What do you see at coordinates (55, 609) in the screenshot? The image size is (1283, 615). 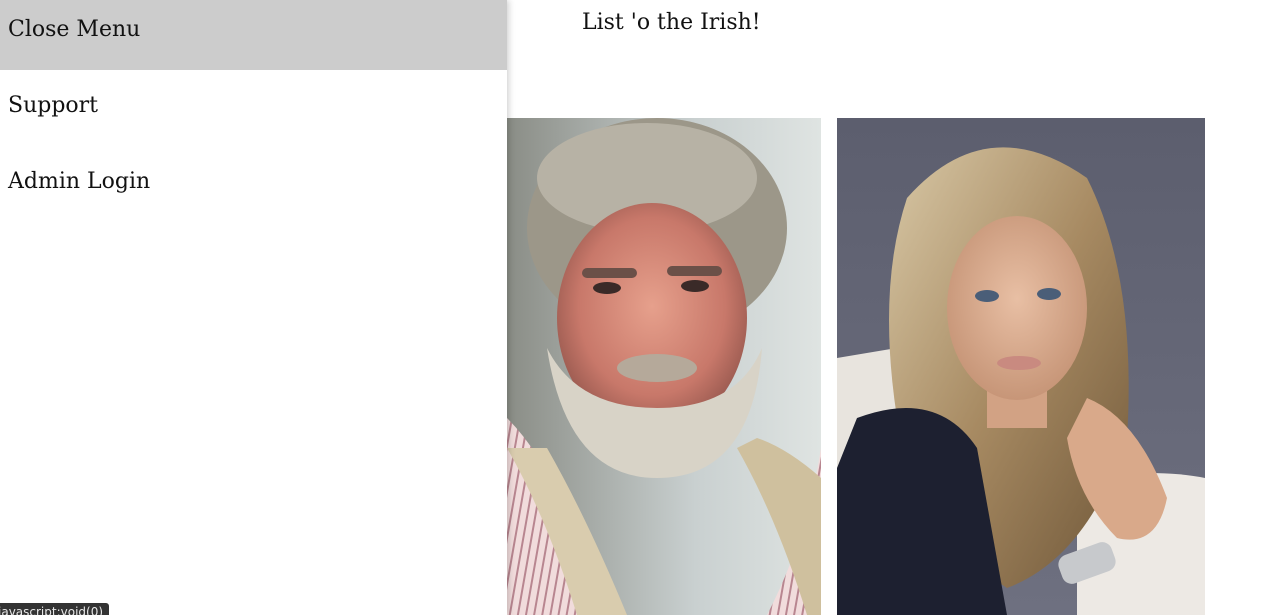 I see `status-link-preview: javascript:void(0)` at bounding box center [55, 609].